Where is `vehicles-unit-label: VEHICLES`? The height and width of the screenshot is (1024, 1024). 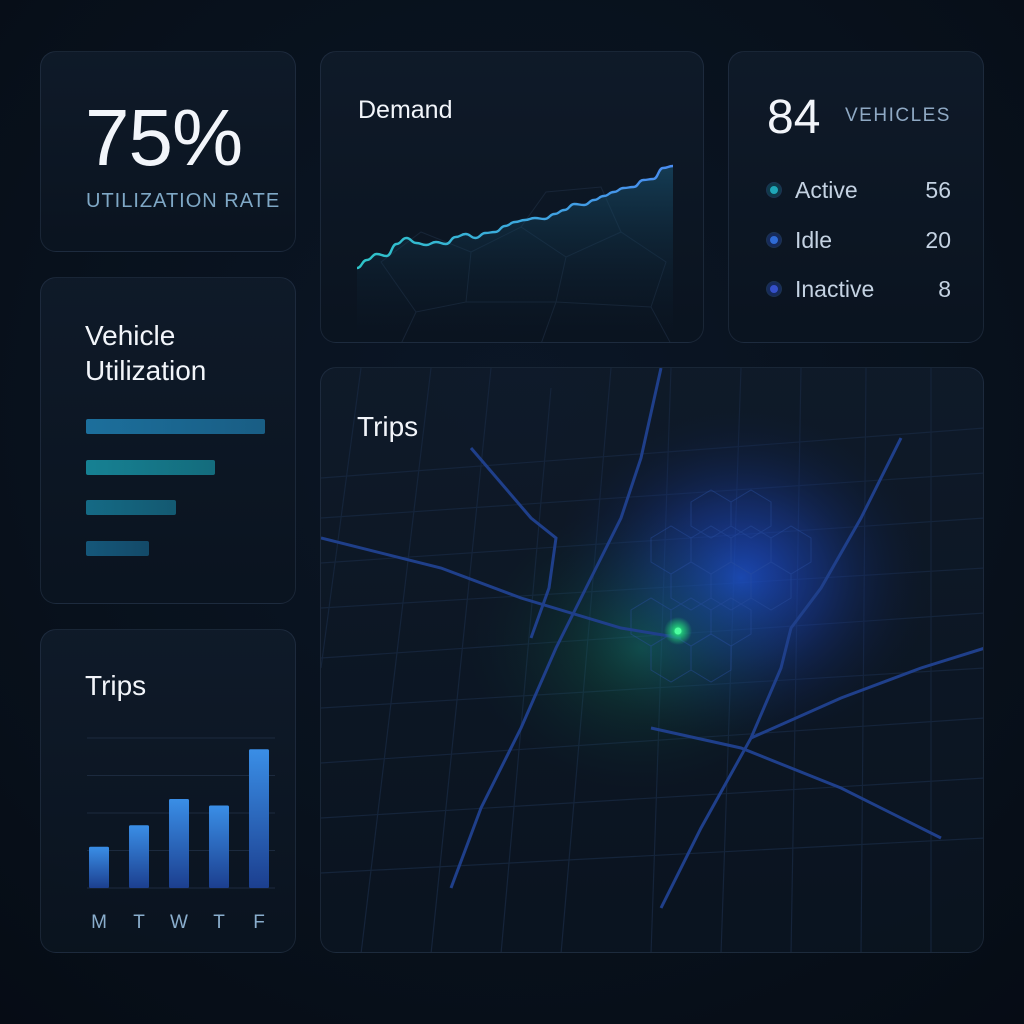
vehicles-unit-label: VEHICLES is located at coordinates (898, 115).